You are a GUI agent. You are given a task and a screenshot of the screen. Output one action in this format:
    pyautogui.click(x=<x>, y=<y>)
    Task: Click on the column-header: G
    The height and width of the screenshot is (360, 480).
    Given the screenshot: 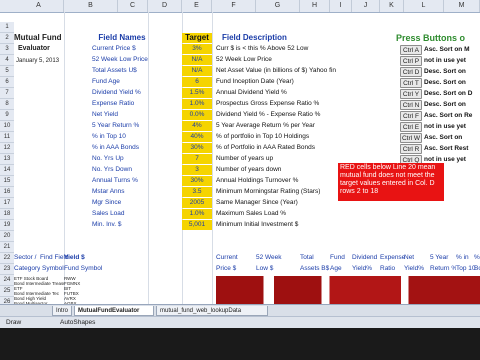 What is the action you would take?
    pyautogui.click(x=278, y=6)
    